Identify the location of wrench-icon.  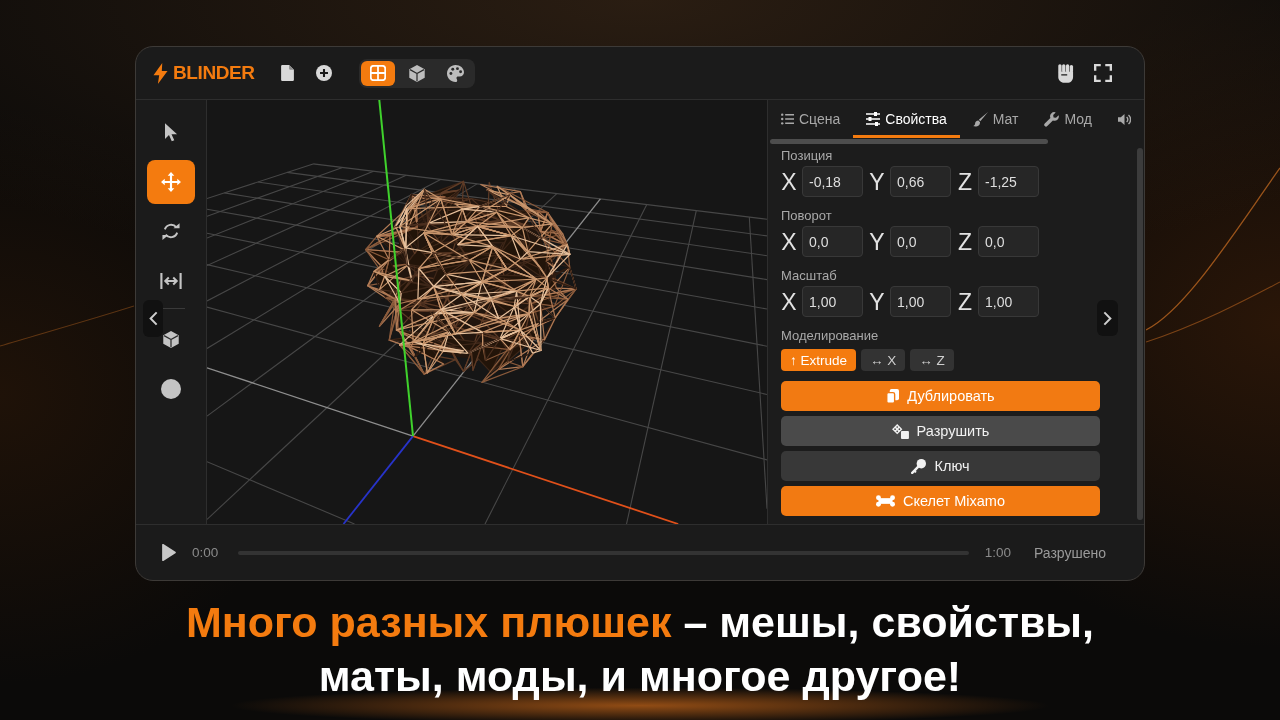
(1052, 119).